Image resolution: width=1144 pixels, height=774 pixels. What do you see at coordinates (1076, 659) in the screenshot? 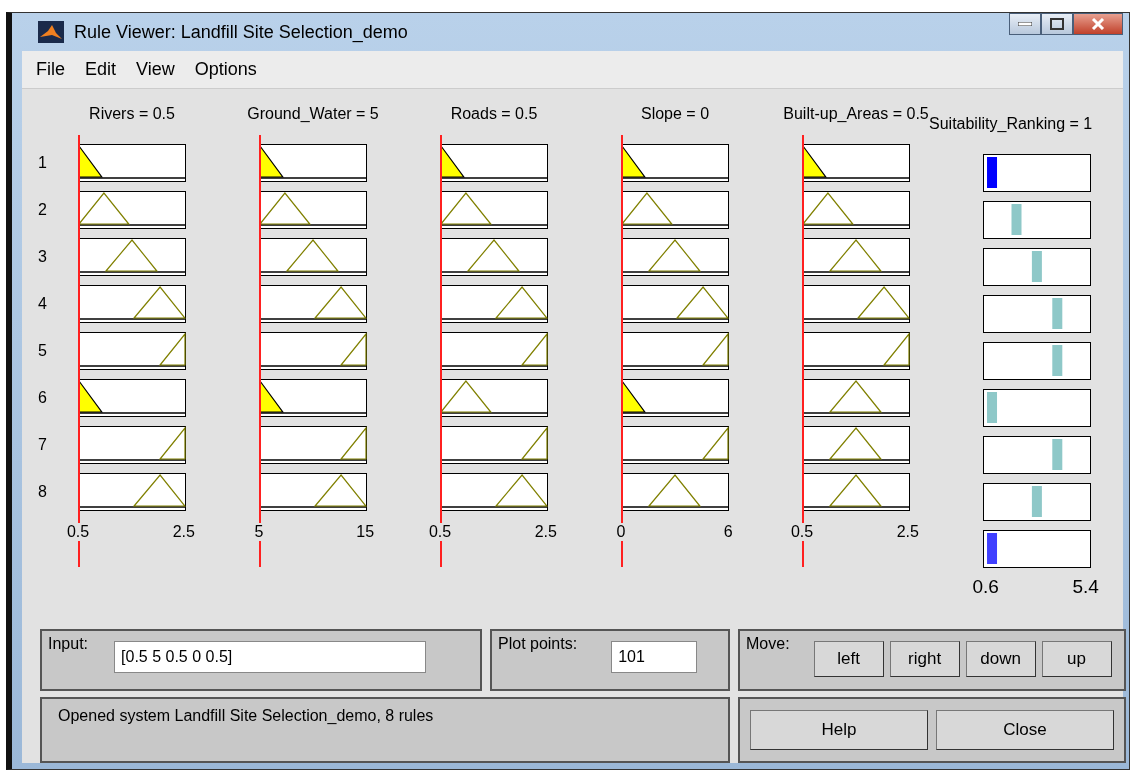
I see `move-button: up` at bounding box center [1076, 659].